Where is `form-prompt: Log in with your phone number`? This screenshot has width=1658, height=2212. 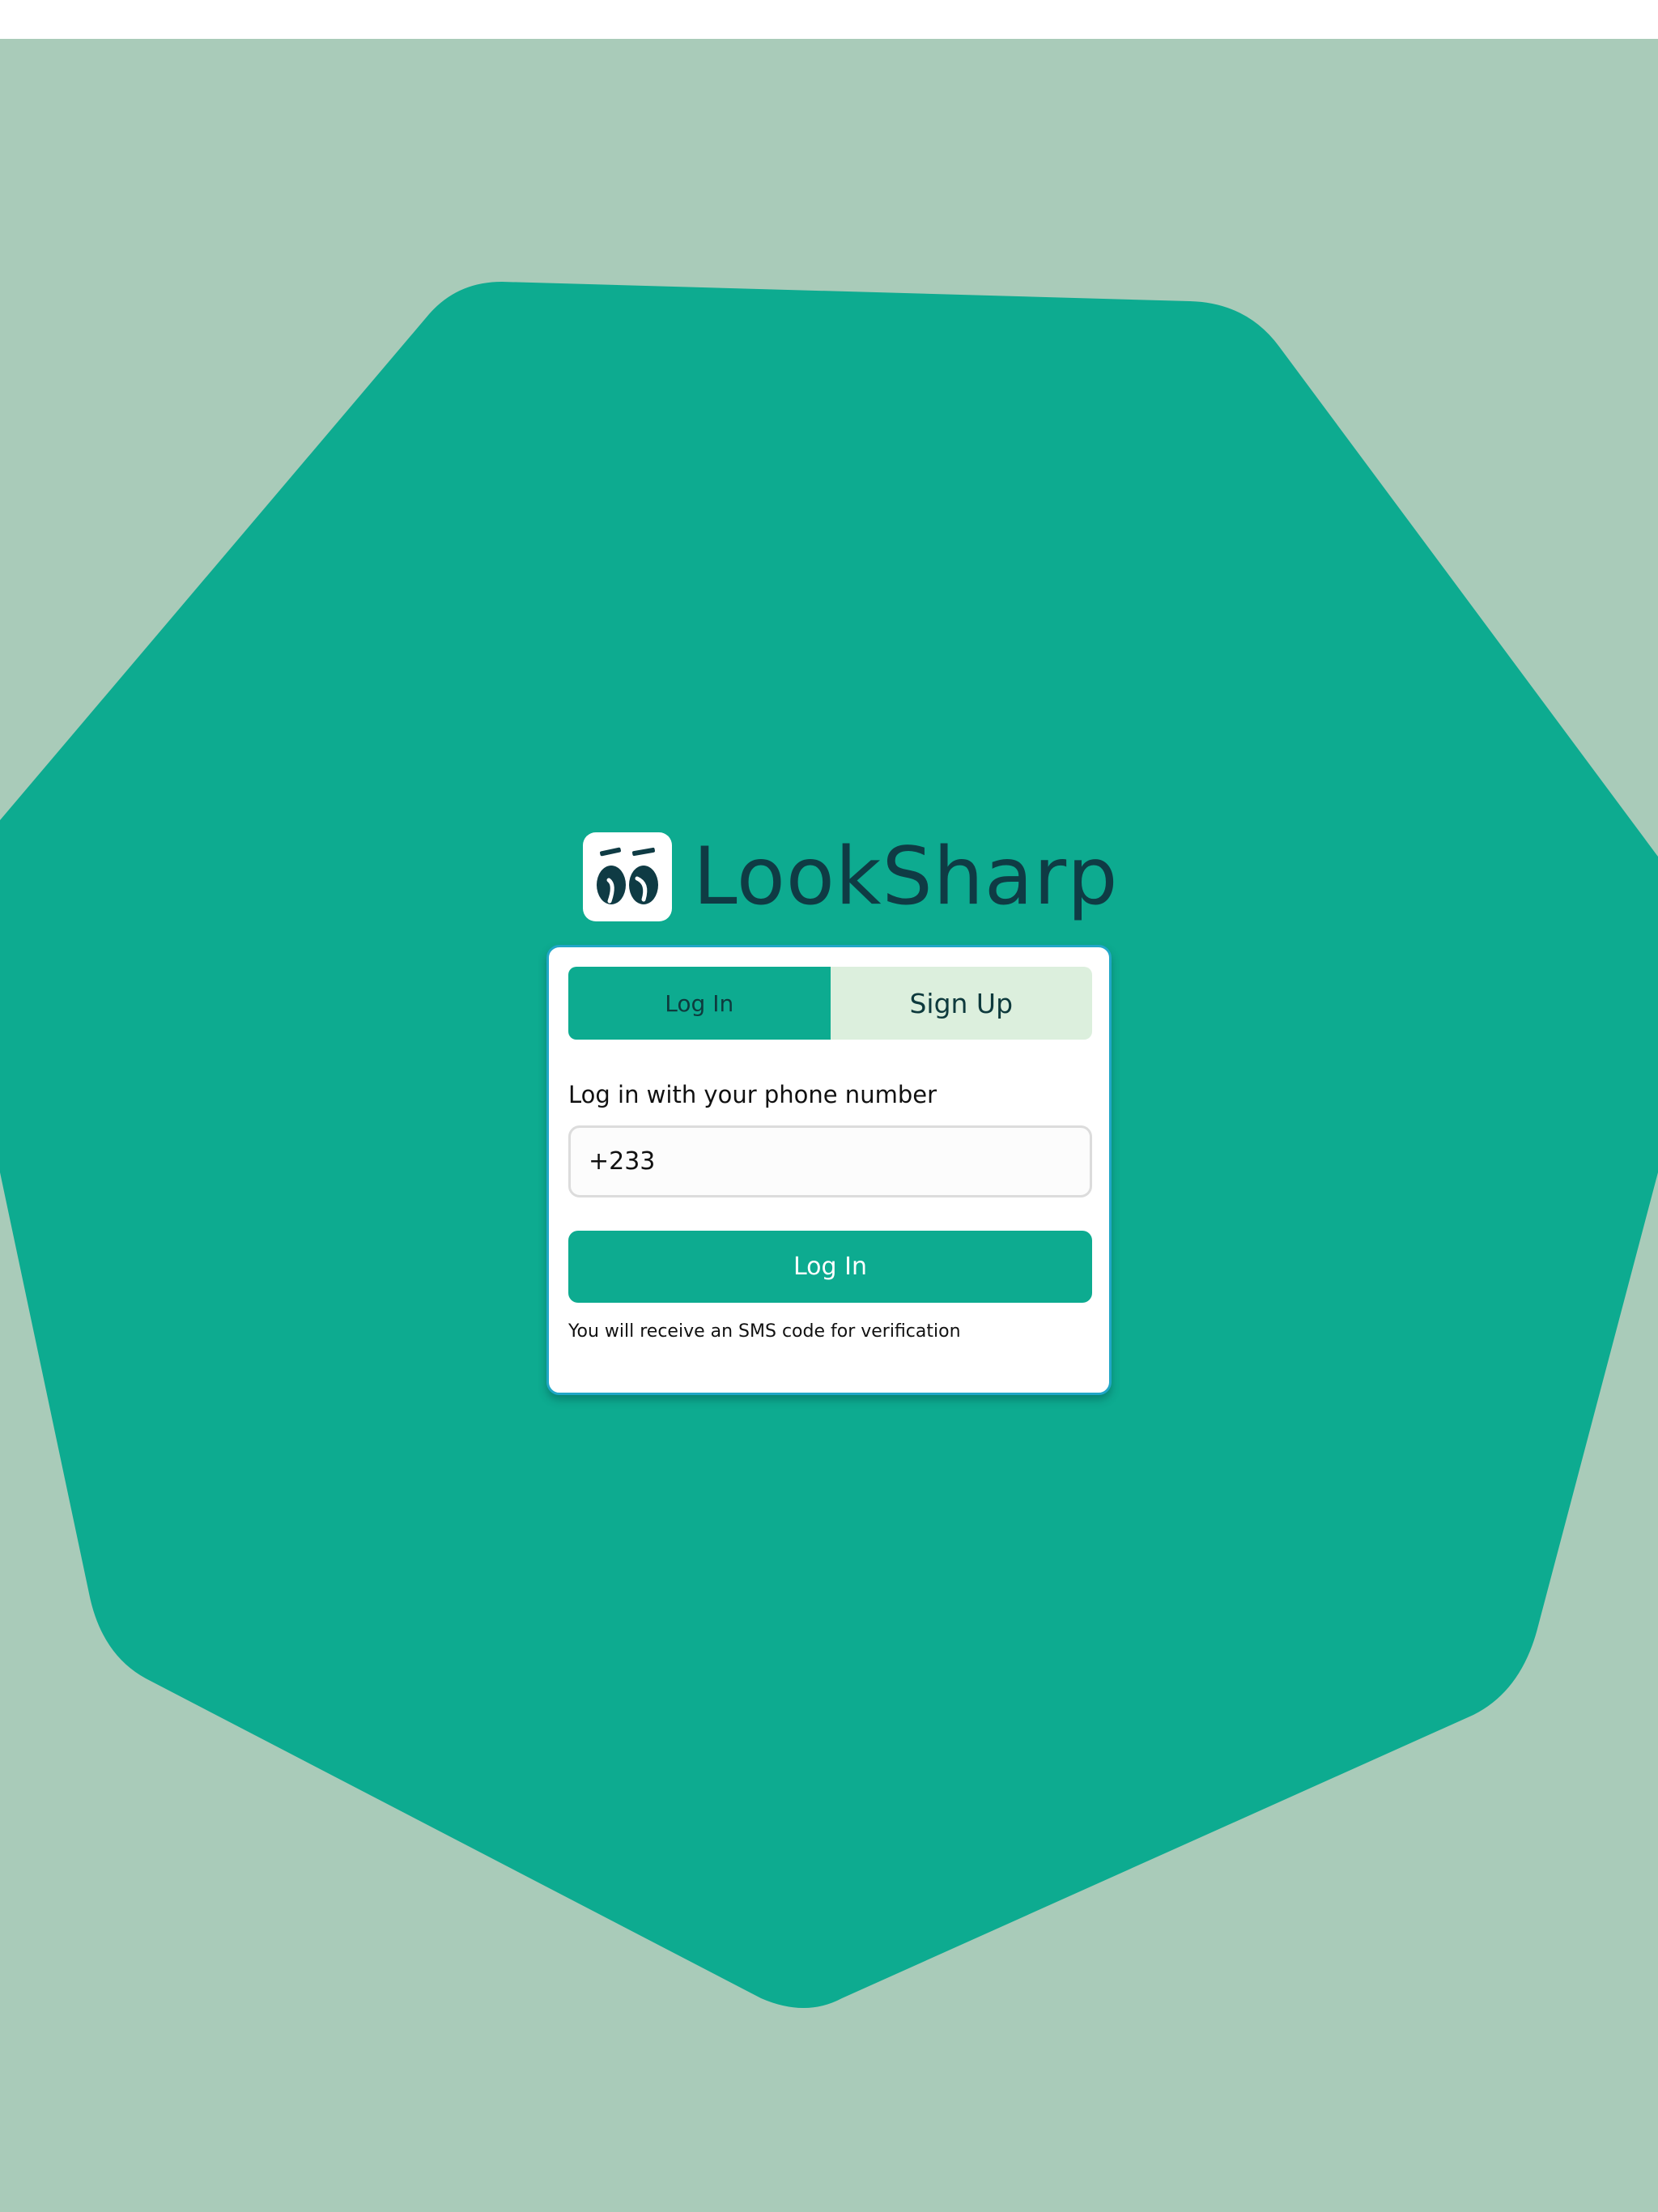
form-prompt: Log in with your phone number is located at coordinates (752, 1095).